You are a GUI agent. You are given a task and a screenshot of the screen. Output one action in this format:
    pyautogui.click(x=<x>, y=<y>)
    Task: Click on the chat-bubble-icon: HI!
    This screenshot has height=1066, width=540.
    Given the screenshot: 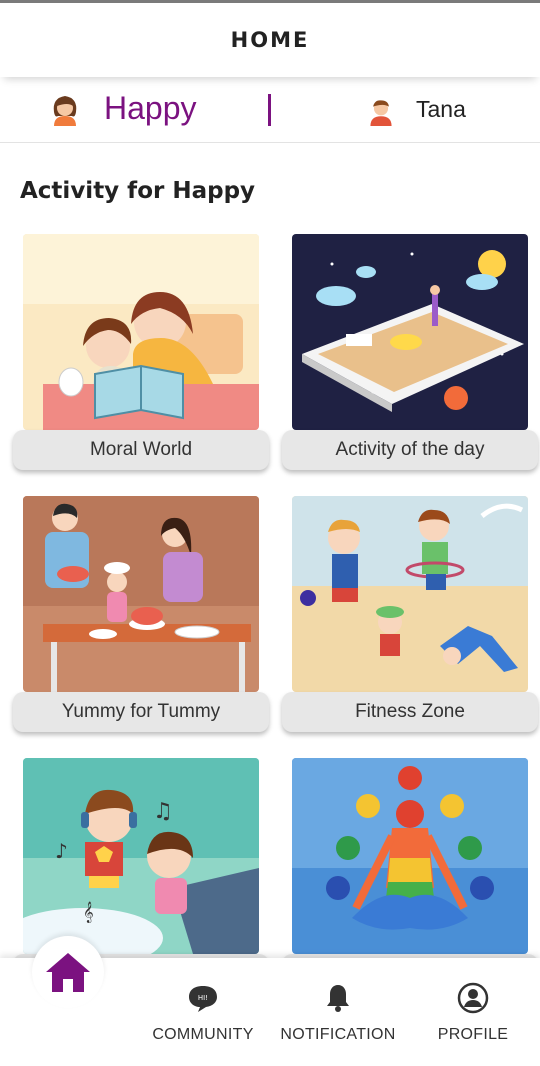 What is the action you would take?
    pyautogui.click(x=203, y=998)
    